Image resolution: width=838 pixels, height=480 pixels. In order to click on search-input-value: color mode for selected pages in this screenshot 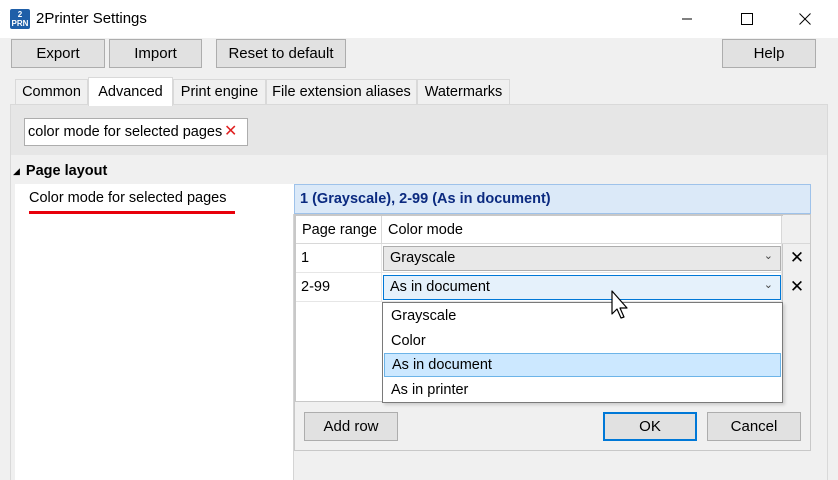, I will do `click(125, 132)`.